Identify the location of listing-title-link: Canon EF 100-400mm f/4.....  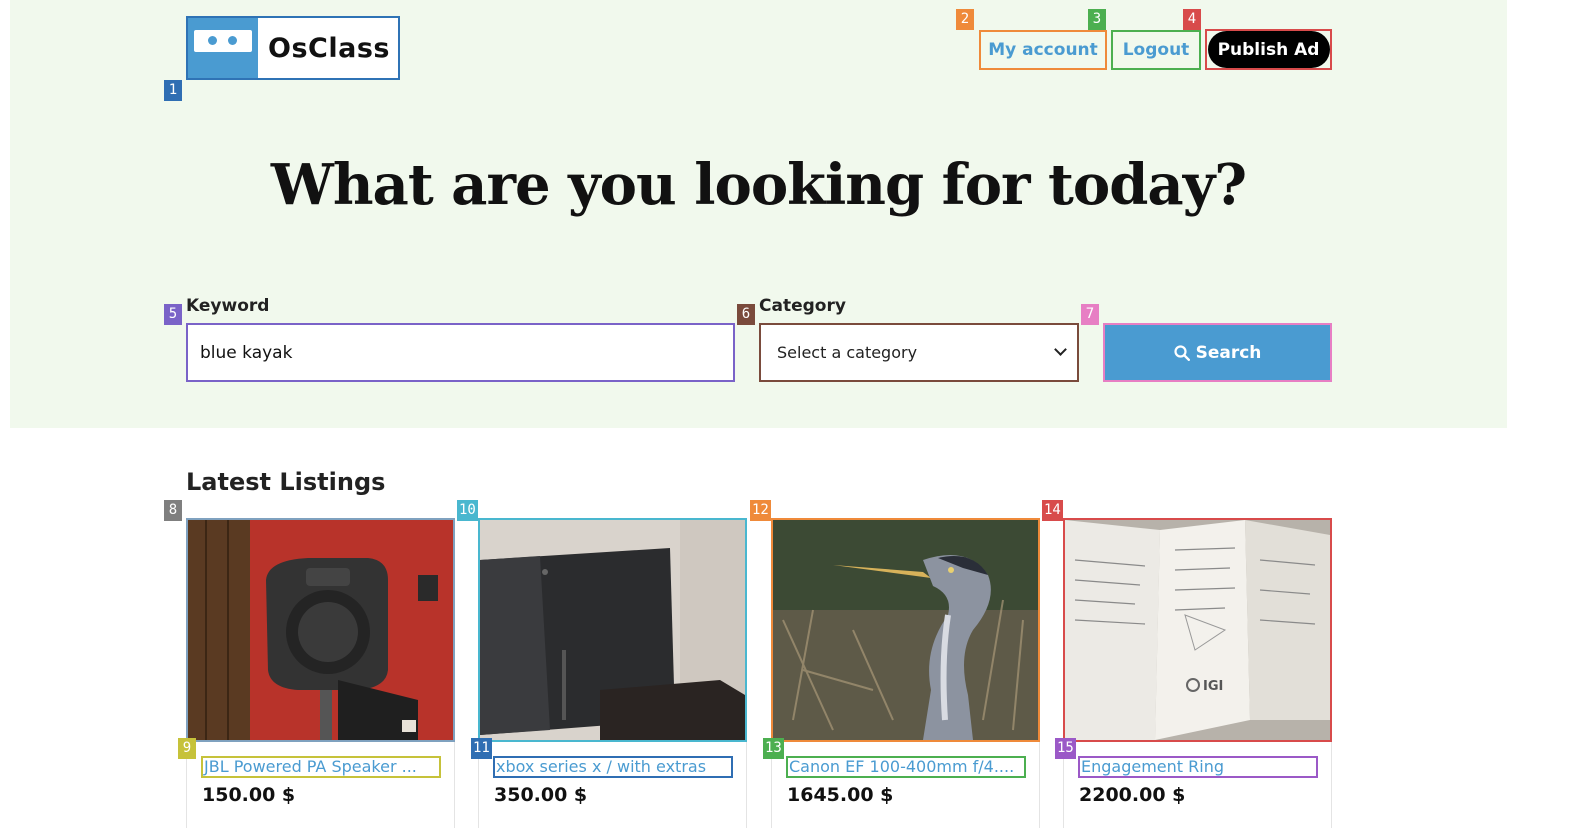
(906, 767).